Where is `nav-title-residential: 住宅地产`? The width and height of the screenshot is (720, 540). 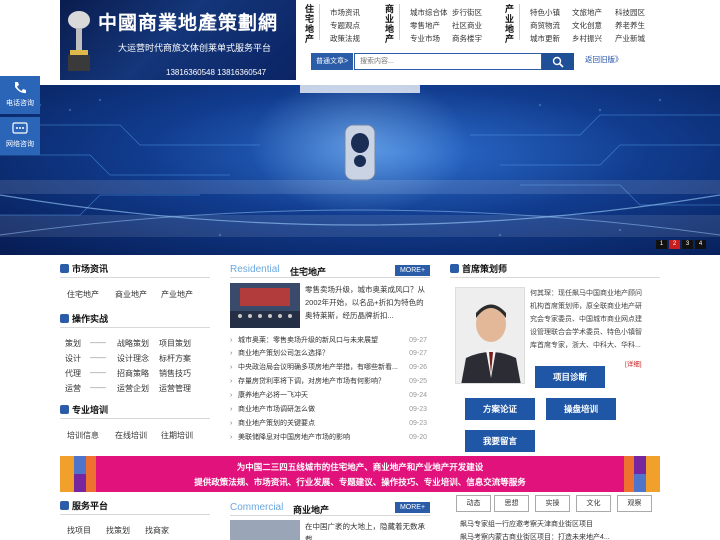
nav-title-residential: 住宅地产 is located at coordinates (311, 24).